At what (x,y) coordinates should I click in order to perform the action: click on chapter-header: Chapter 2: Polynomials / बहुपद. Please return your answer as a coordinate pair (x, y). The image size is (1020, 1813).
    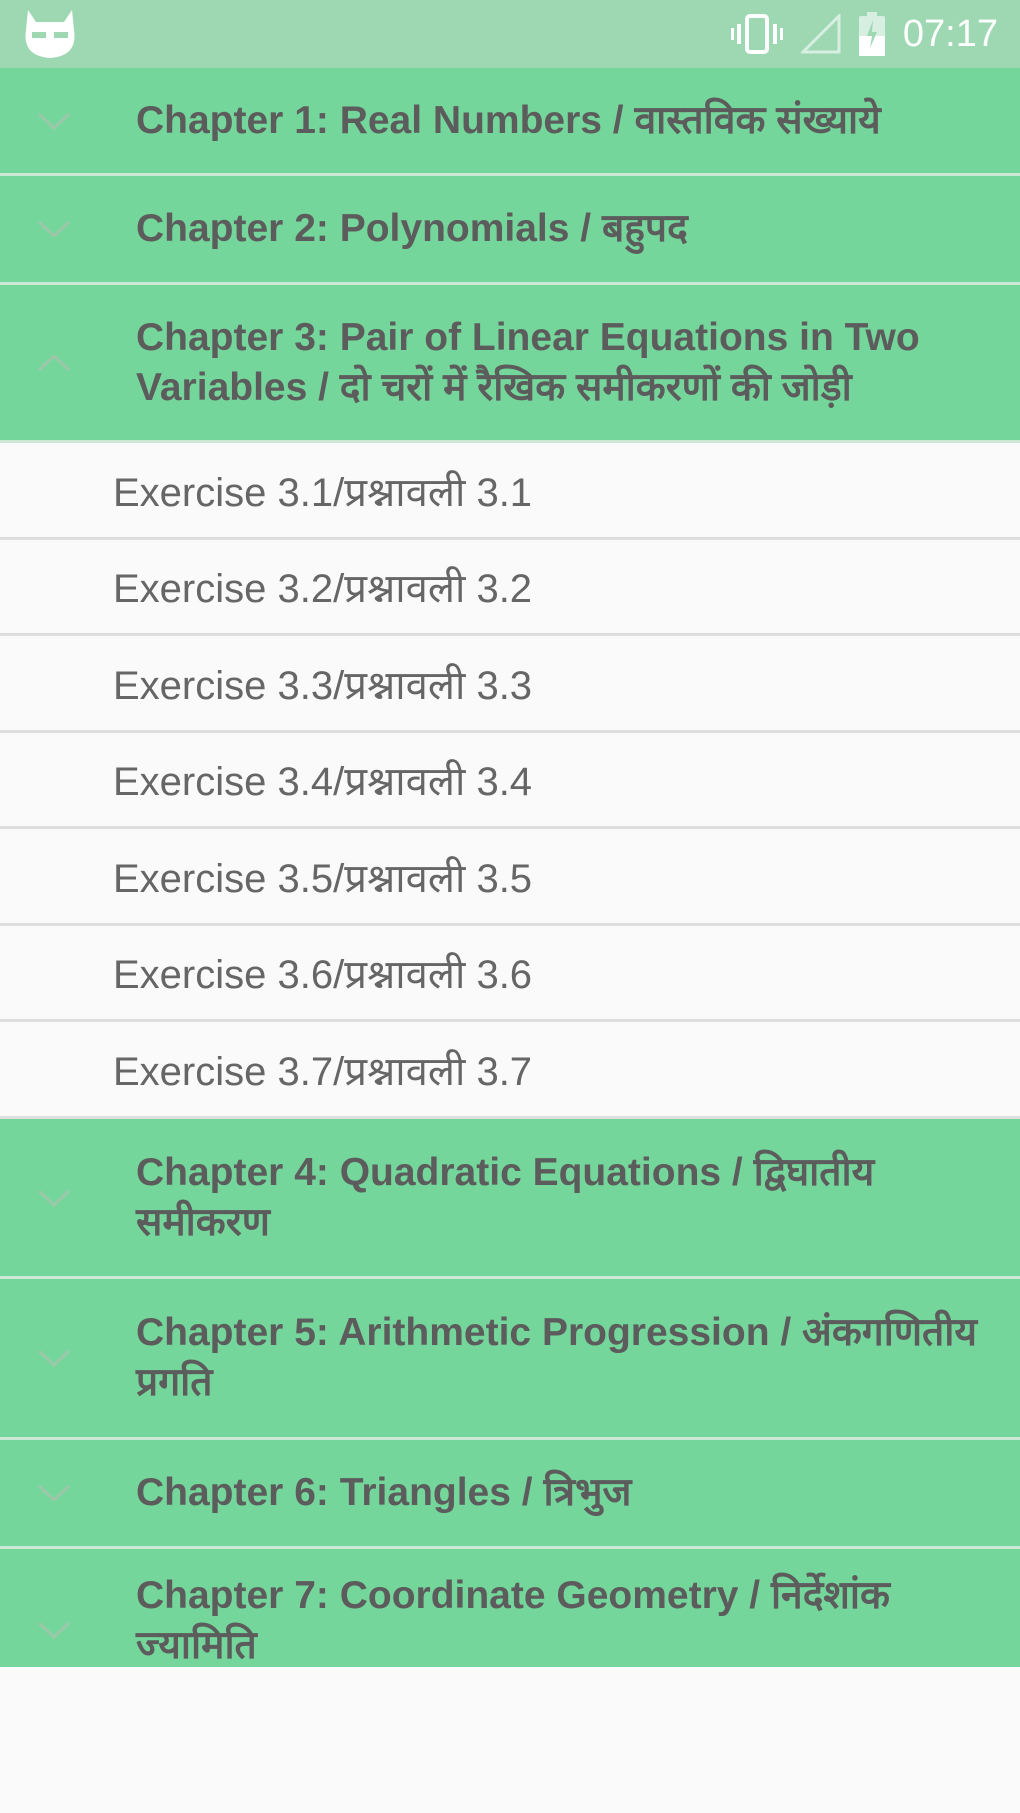
    Looking at the image, I should click on (510, 230).